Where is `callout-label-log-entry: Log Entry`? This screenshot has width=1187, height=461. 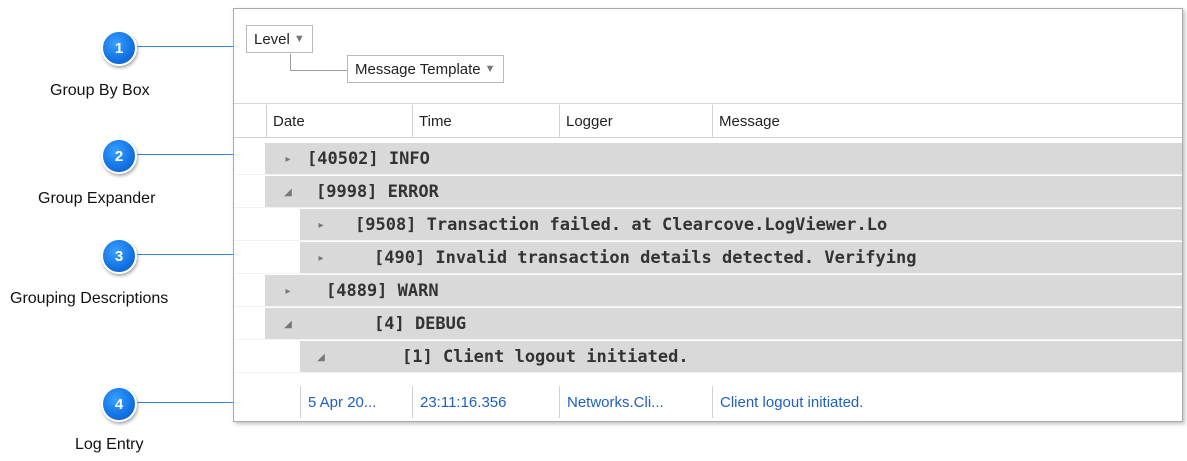
callout-label-log-entry: Log Entry is located at coordinates (109, 444).